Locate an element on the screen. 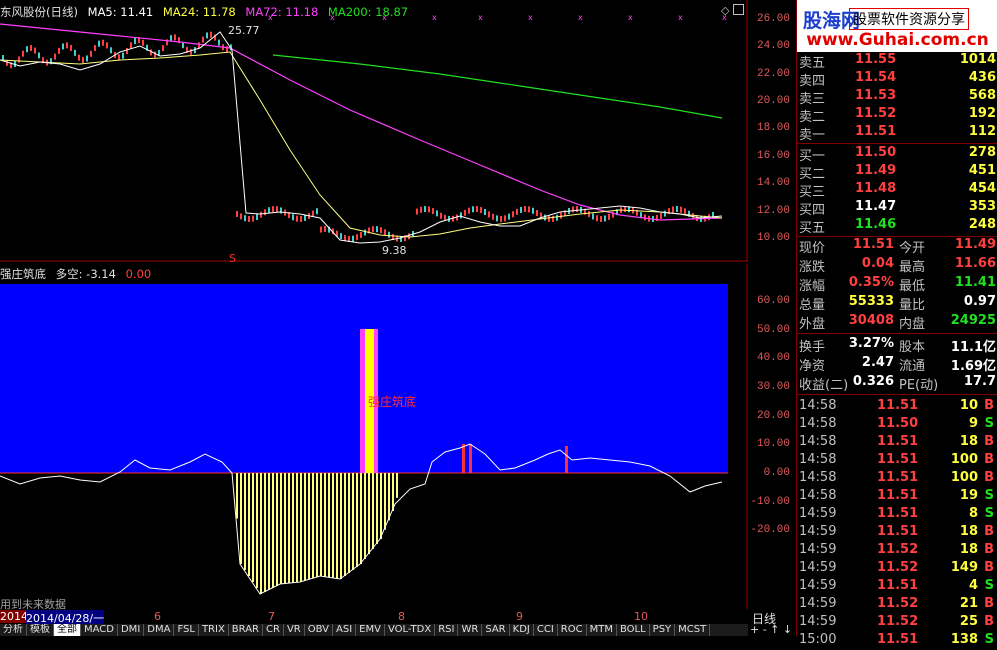 This screenshot has width=997, height=650. level-label: 卖四 is located at coordinates (812, 81).